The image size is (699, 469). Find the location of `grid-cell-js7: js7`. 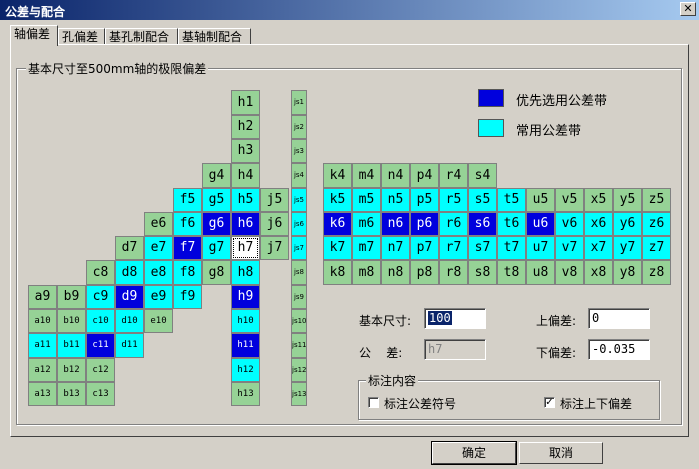

grid-cell-js7: js7 is located at coordinates (299, 248).